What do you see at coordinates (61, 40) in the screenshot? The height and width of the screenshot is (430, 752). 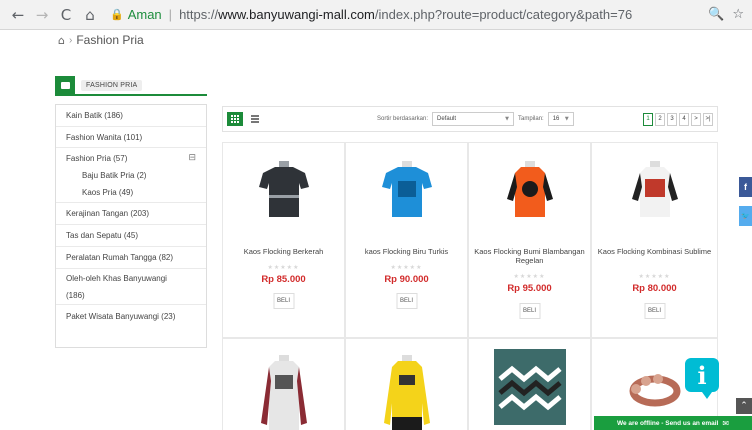 I see `breadcrumb-home-icon: ⌂` at bounding box center [61, 40].